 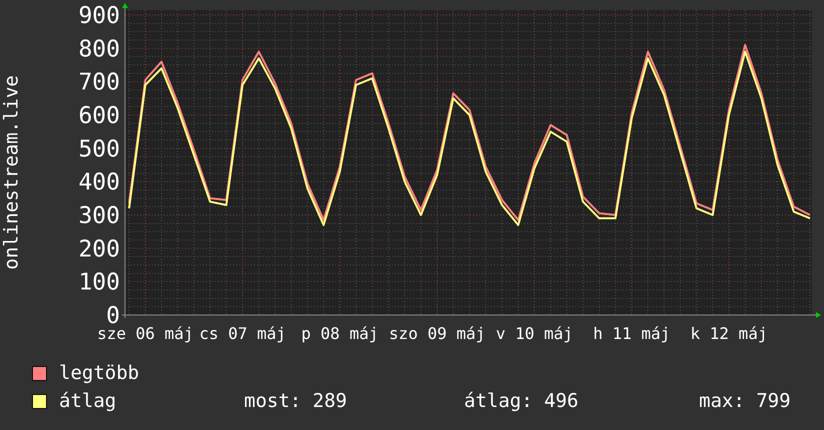 I want to click on y-tick-label: 300, so click(x=99, y=216).